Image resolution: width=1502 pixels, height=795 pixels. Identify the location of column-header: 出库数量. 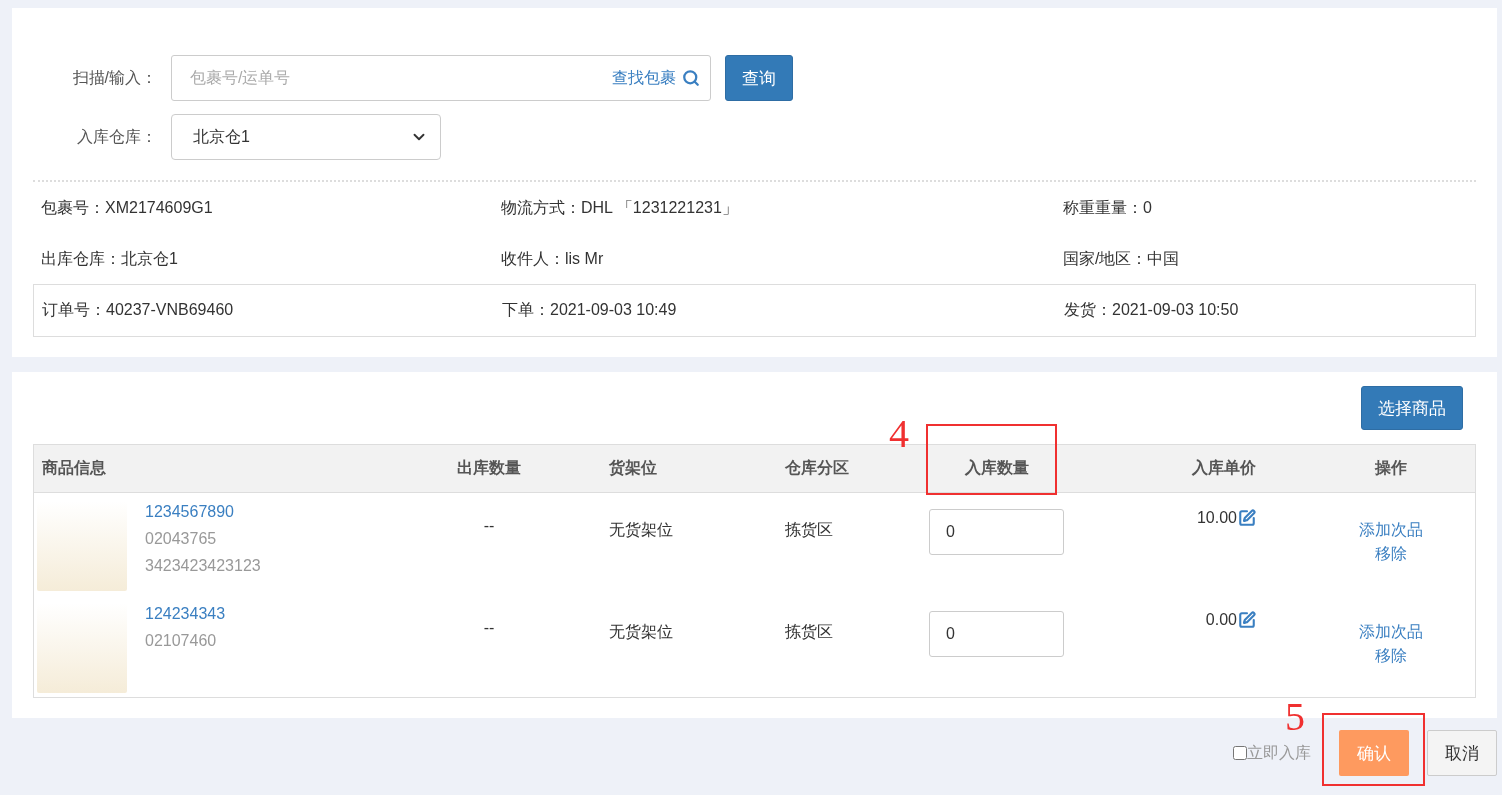
(489, 468).